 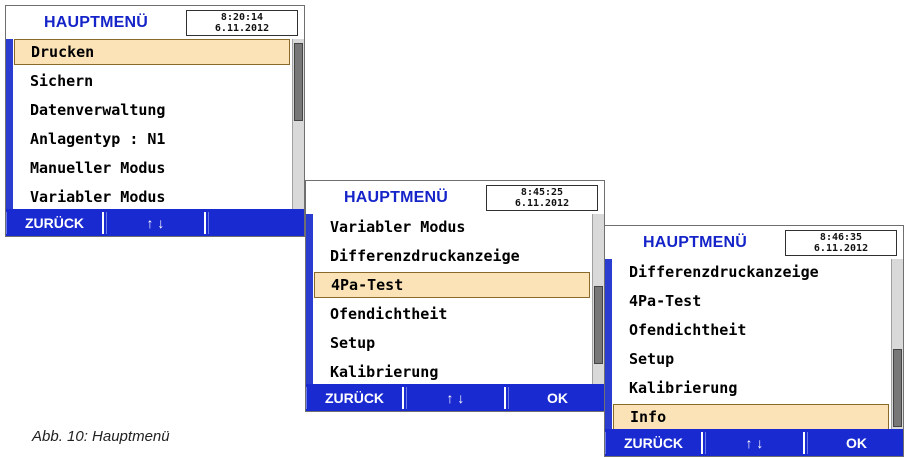 What do you see at coordinates (152, 139) in the screenshot?
I see `menu-item-anlagentyp: Anlagentyp : N1` at bounding box center [152, 139].